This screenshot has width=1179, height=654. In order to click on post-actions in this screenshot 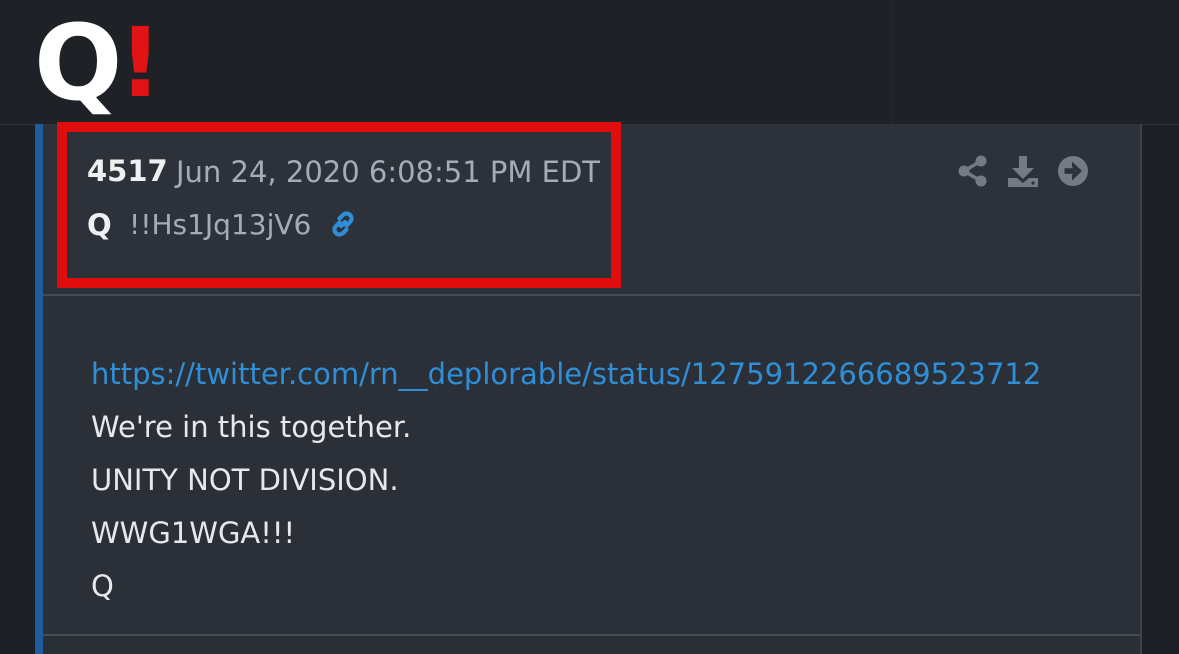, I will do `click(1023, 171)`.